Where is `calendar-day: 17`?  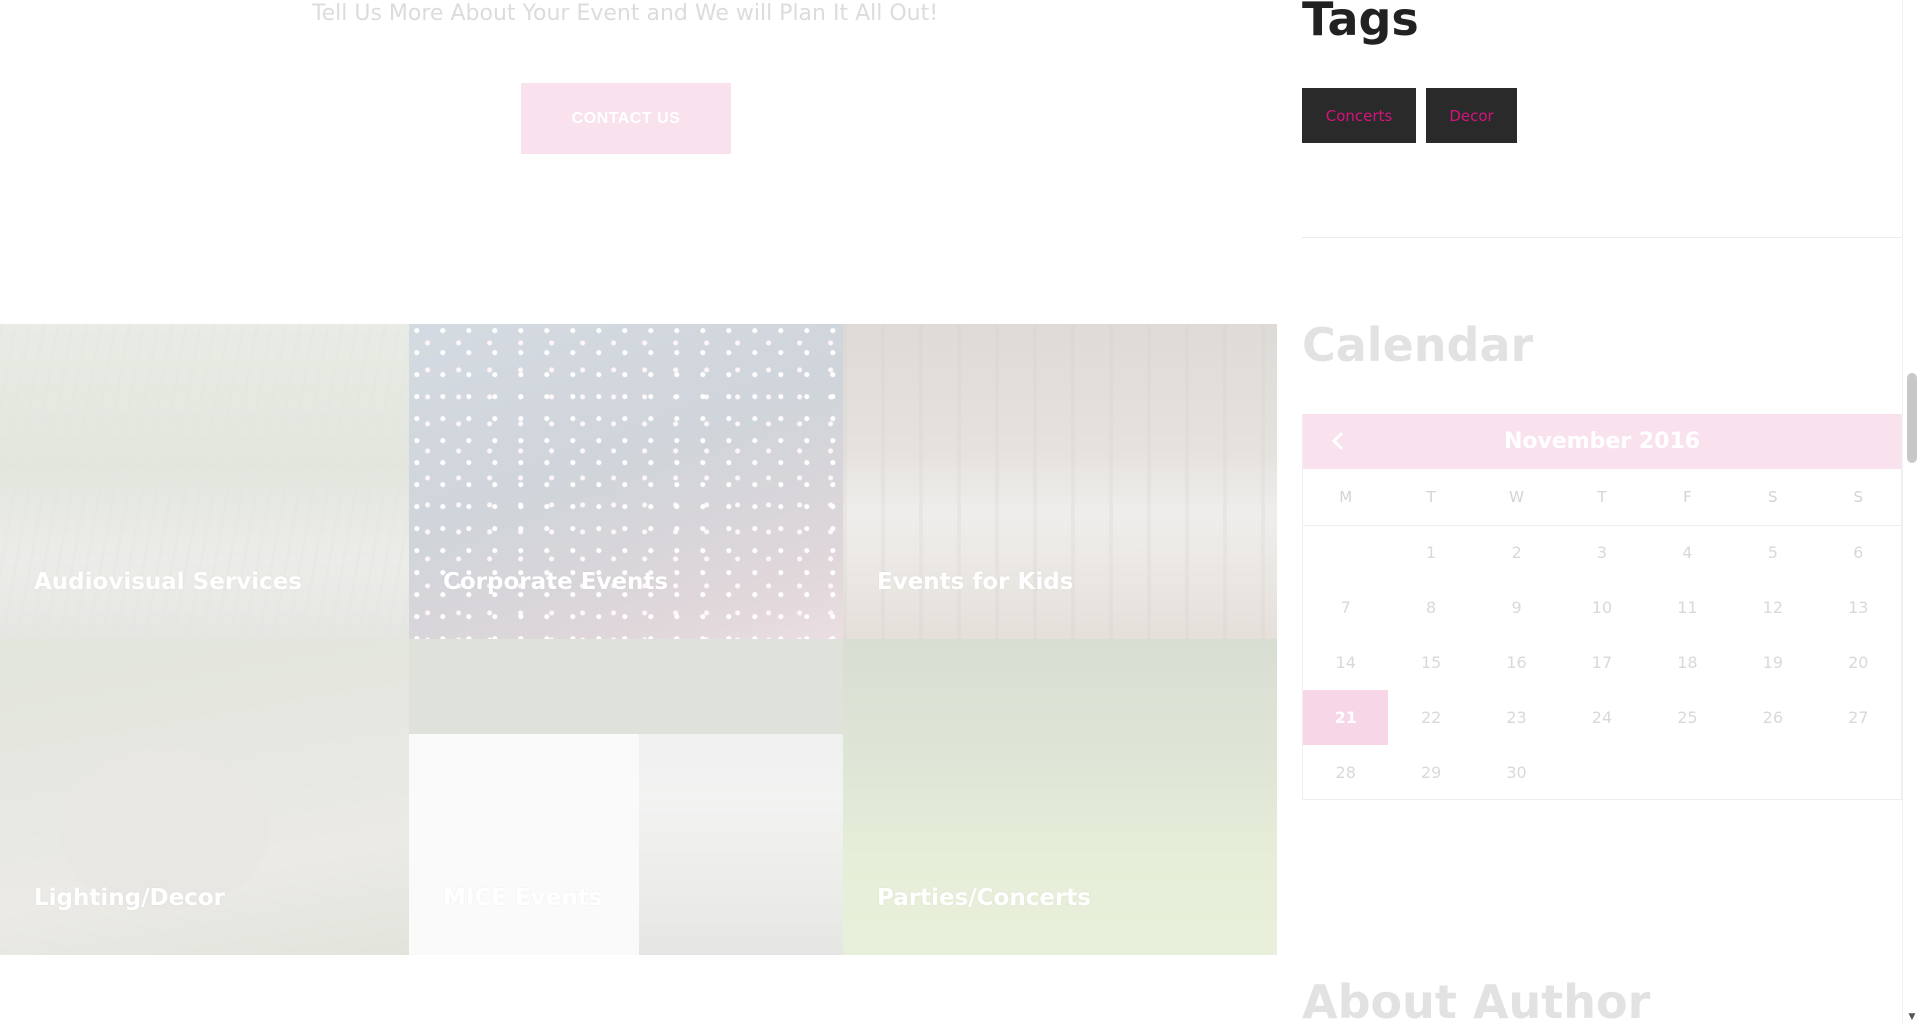 calendar-day: 17 is located at coordinates (1601, 662).